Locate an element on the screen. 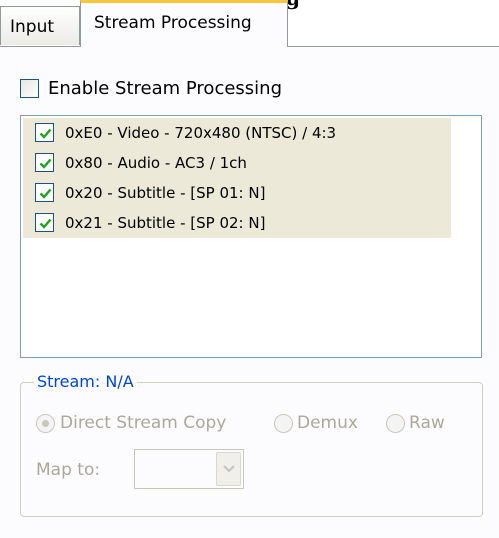 This screenshot has width=499, height=538. radio-demux is located at coordinates (283, 423).